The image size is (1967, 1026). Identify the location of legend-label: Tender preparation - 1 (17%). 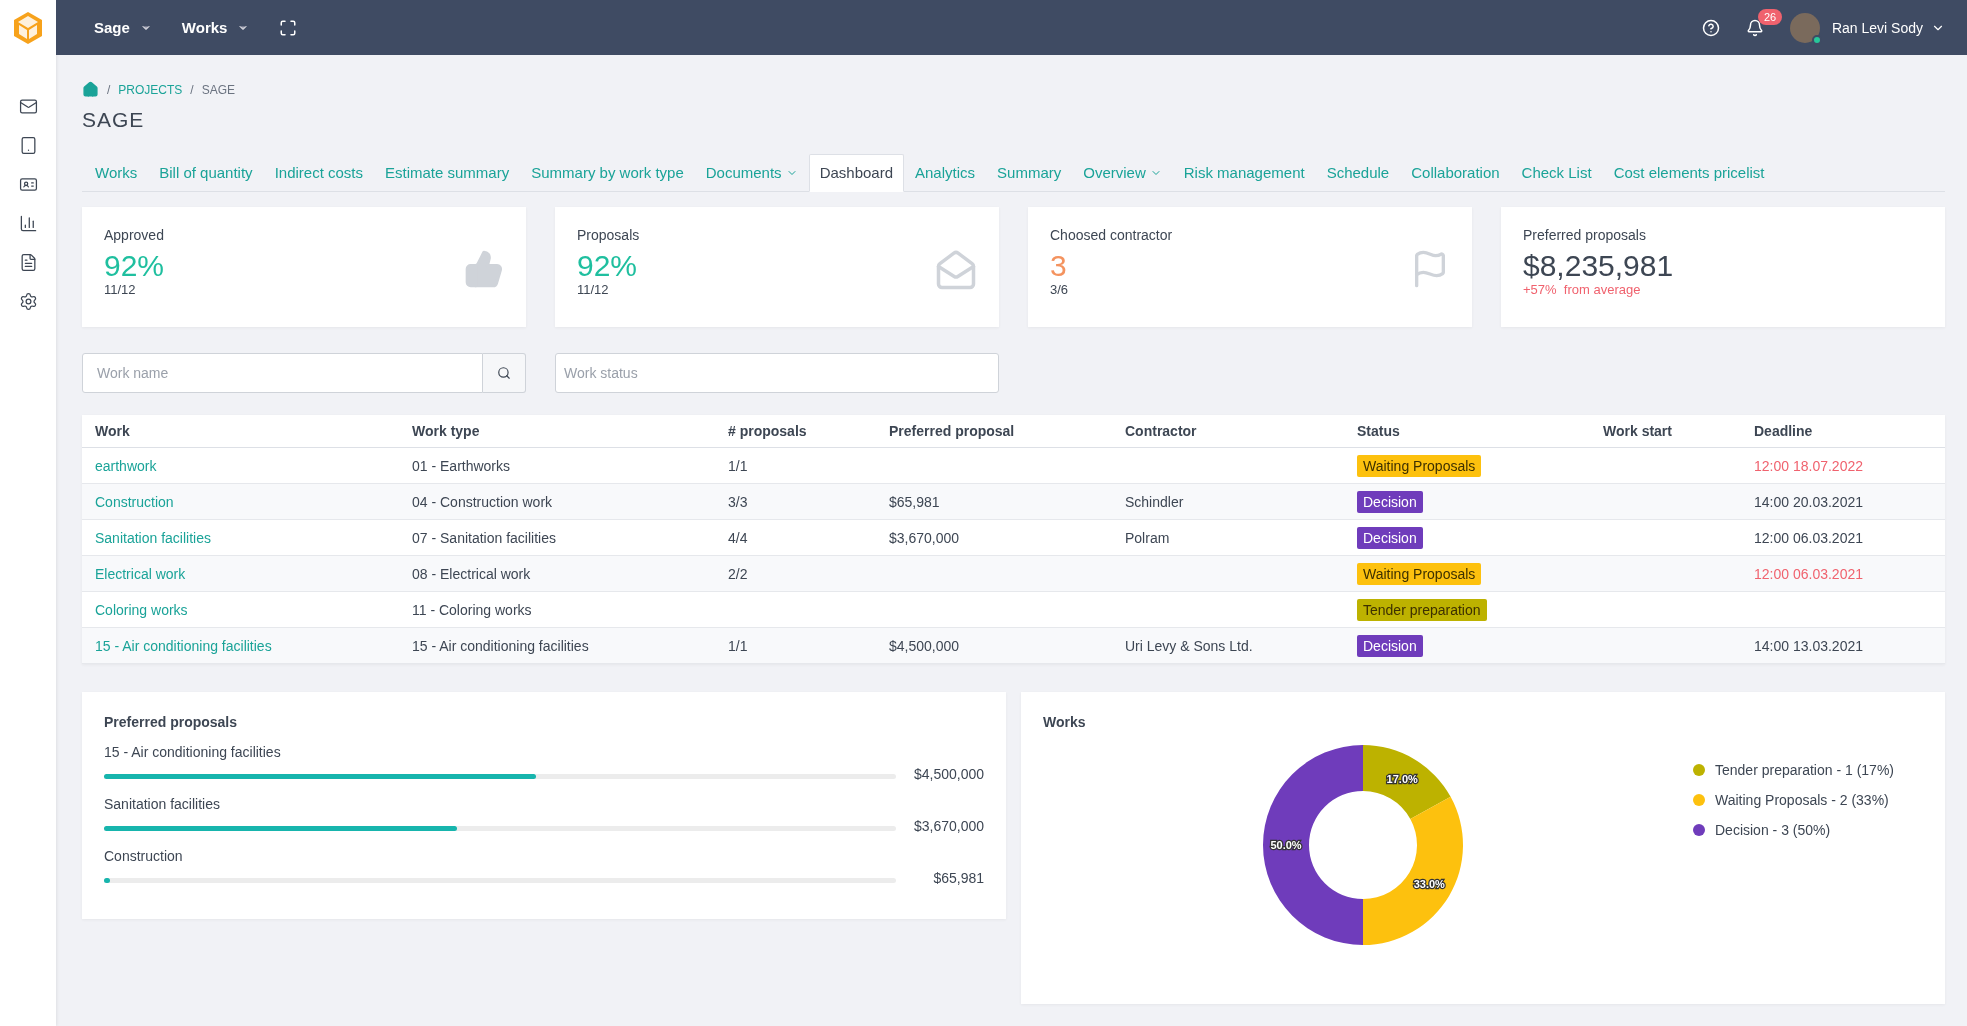
(1804, 770).